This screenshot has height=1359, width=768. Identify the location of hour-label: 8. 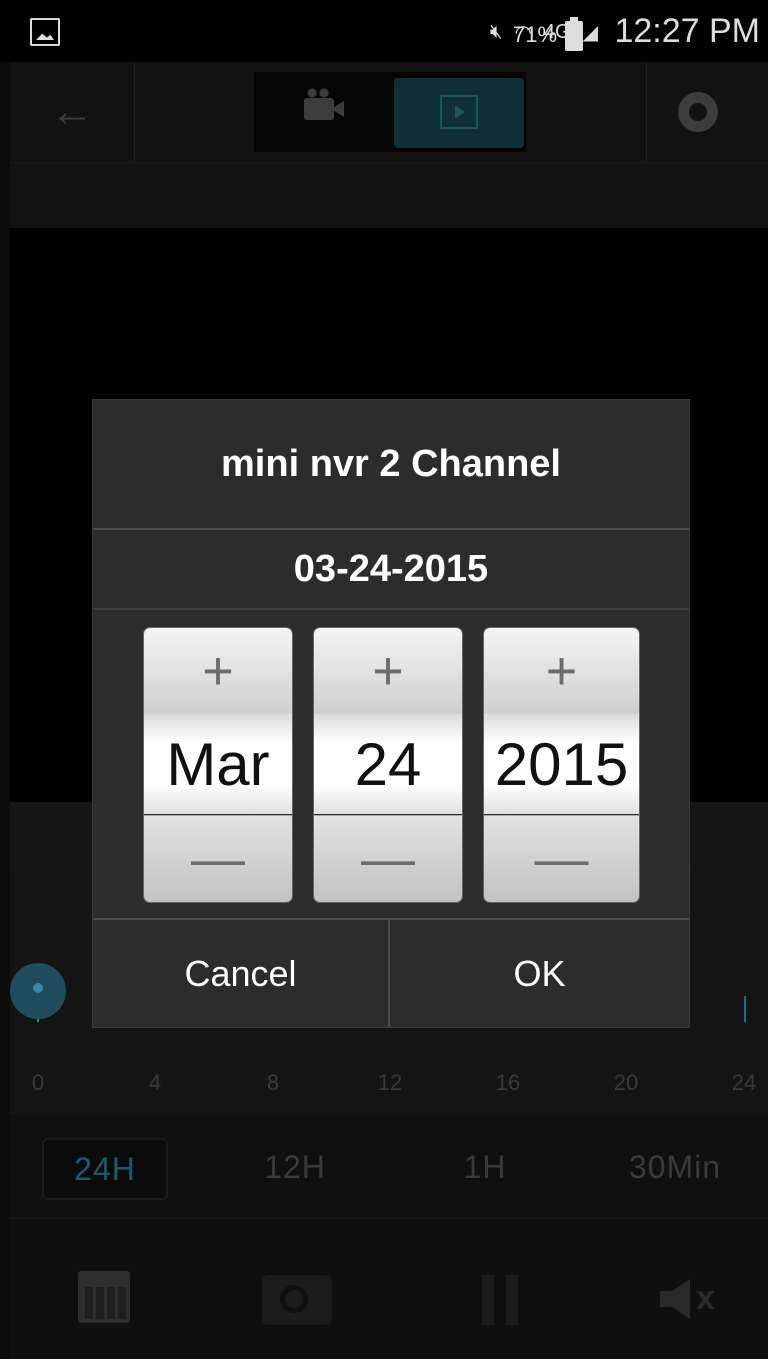
(273, 1082).